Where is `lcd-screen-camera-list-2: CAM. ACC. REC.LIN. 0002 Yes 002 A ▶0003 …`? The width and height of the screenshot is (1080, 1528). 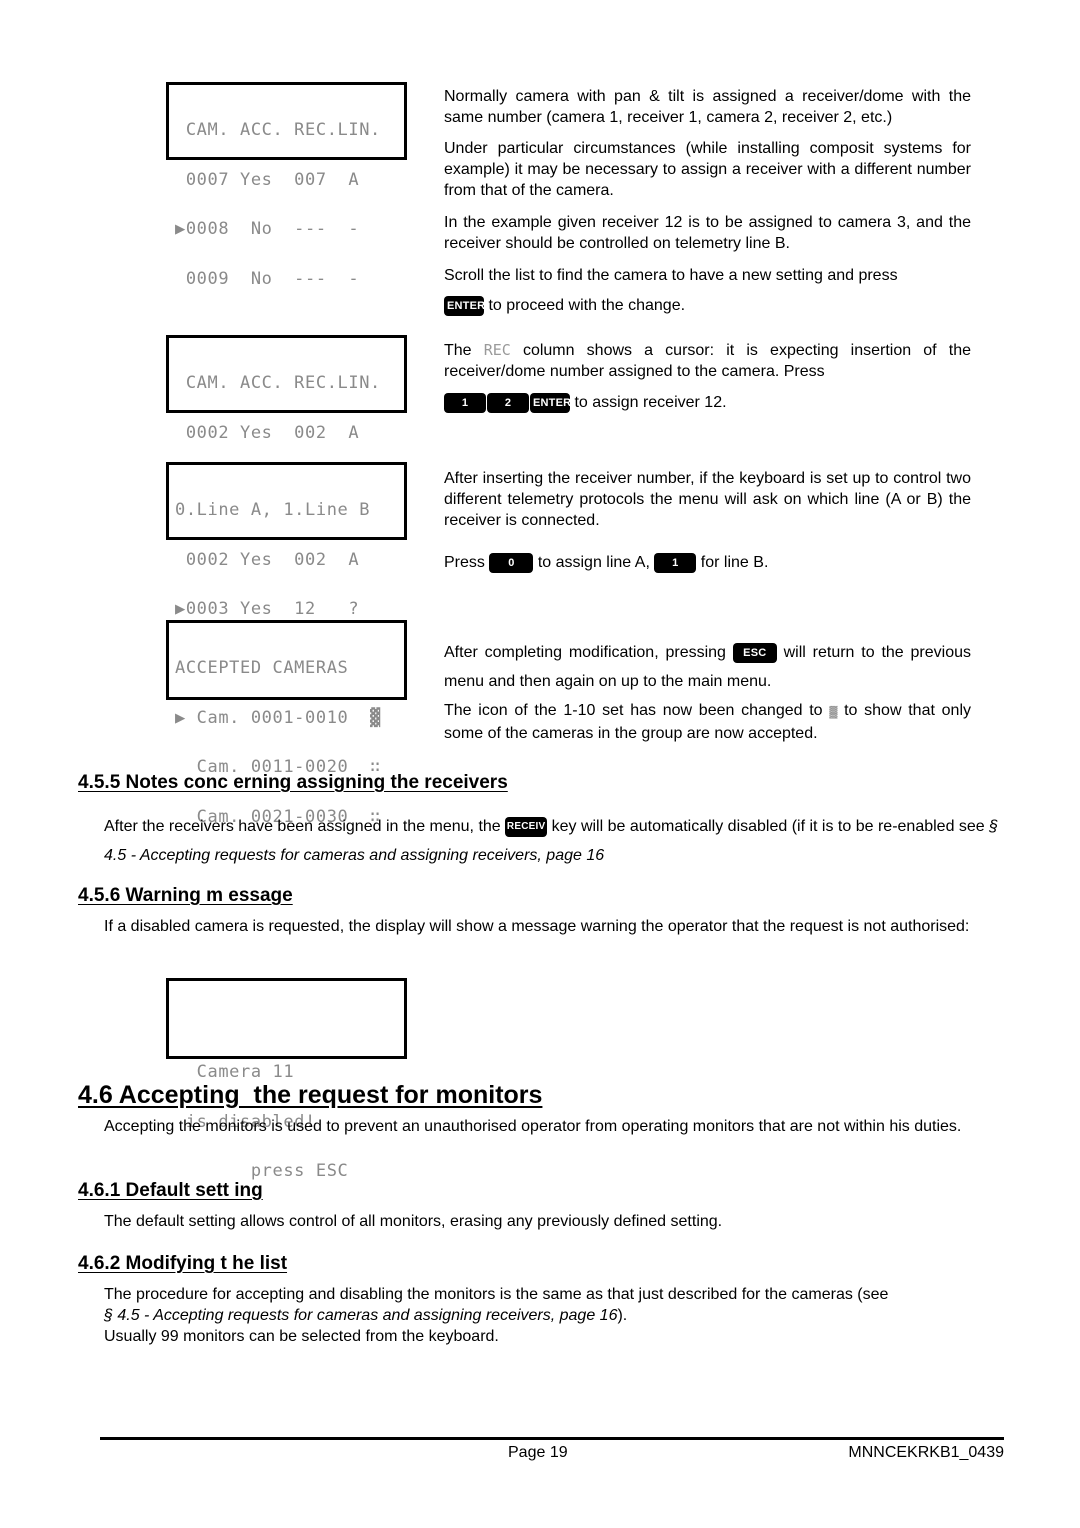 lcd-screen-camera-list-2: CAM. ACC. REC.LIN. 0002 Yes 002 A ▶0003 … is located at coordinates (286, 437).